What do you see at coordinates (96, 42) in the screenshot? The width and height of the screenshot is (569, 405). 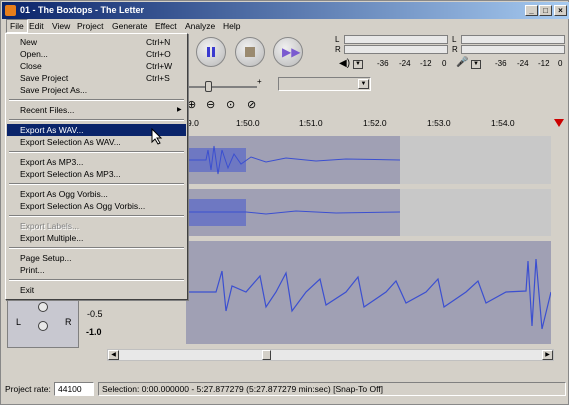 I see `menu-new: New Ctrl+N` at bounding box center [96, 42].